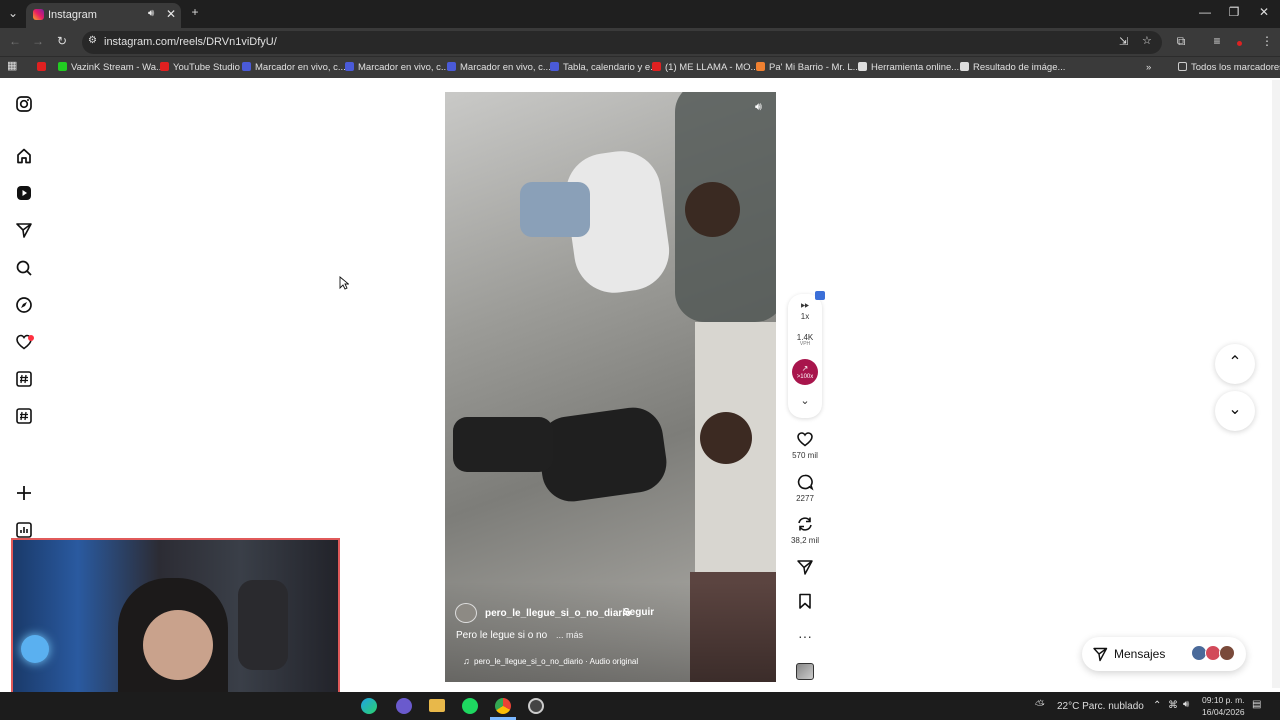  Describe the element at coordinates (805, 439) in the screenshot. I see `like-icon` at that location.